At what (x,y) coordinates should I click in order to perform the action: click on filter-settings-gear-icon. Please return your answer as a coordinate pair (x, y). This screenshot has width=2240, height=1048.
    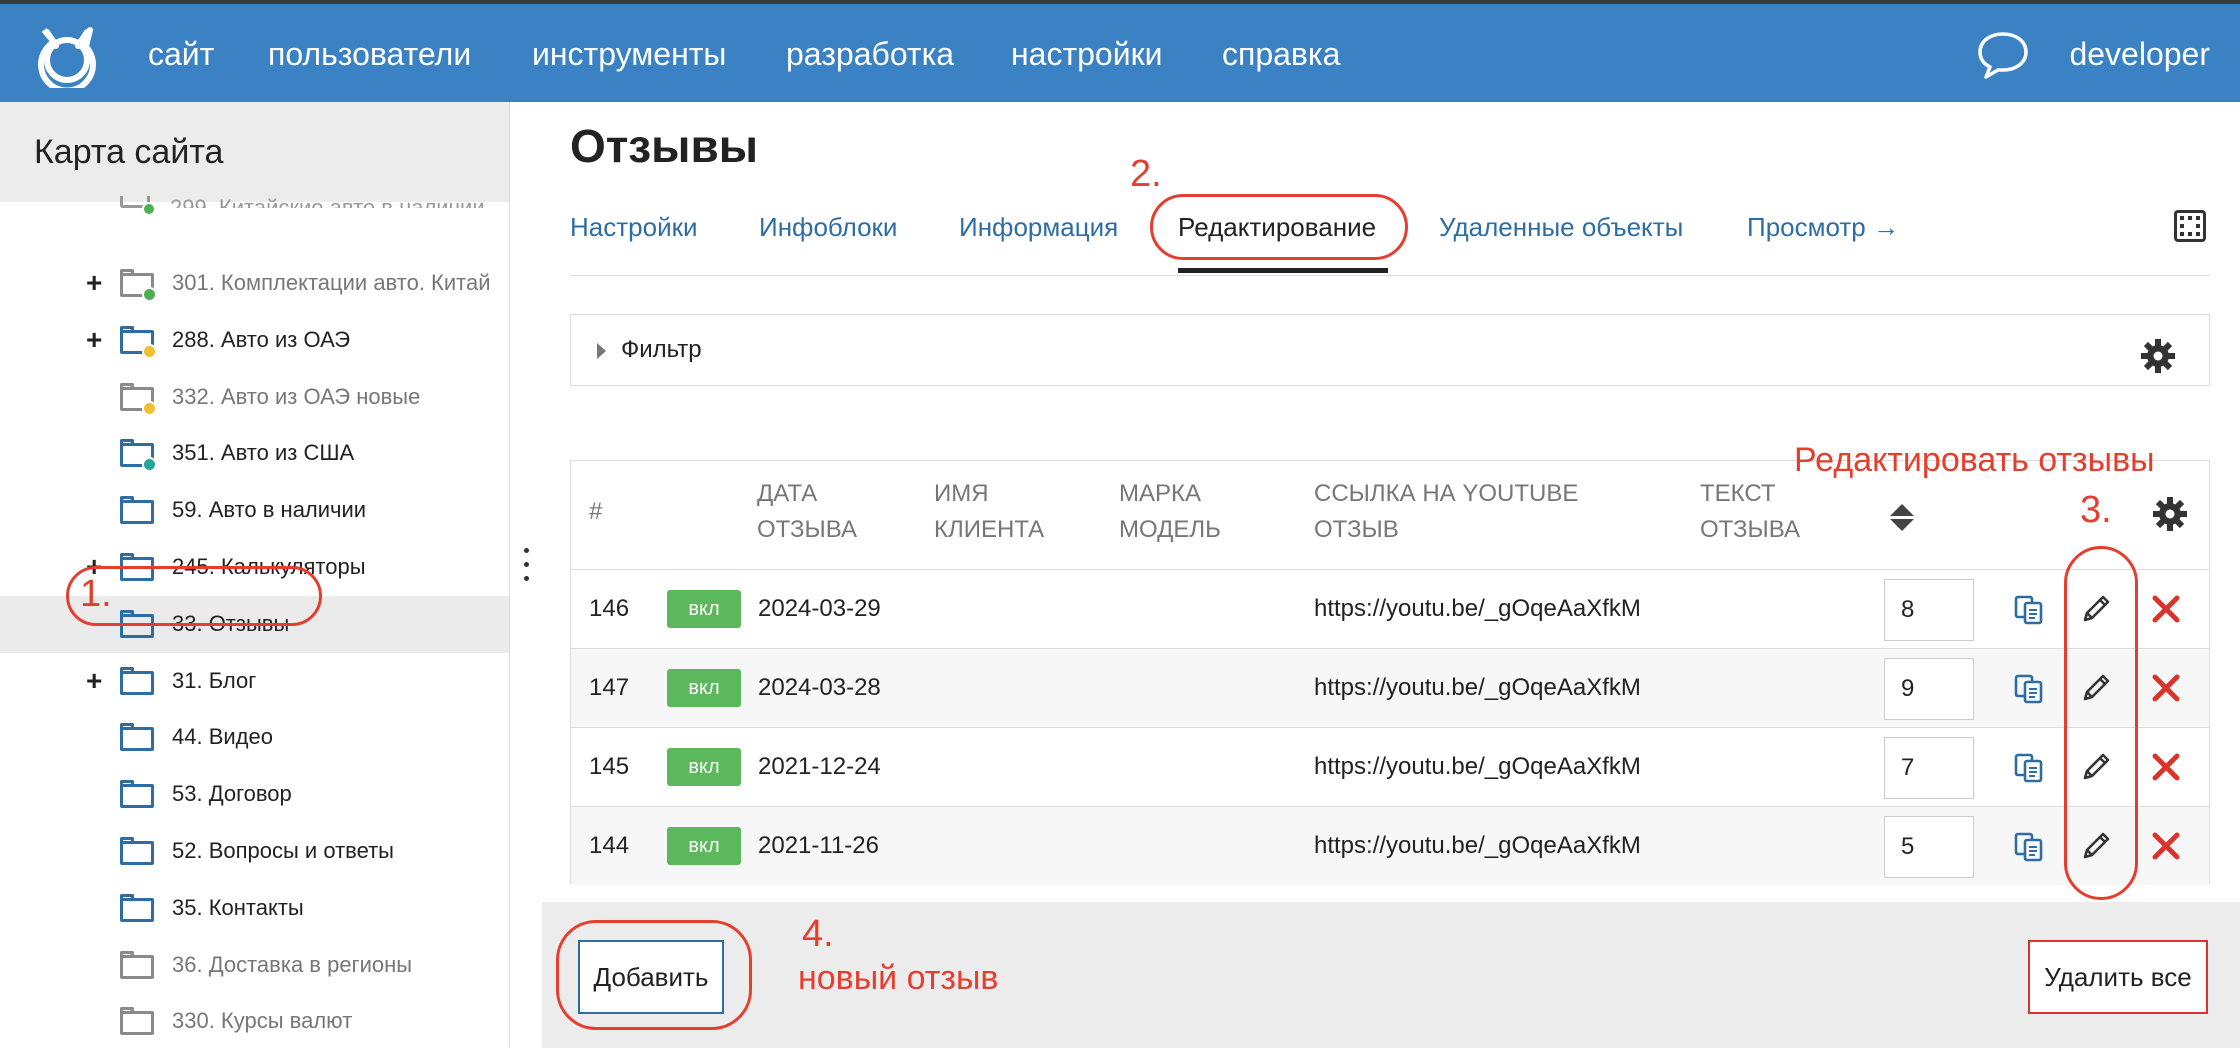
    Looking at the image, I should click on (2158, 356).